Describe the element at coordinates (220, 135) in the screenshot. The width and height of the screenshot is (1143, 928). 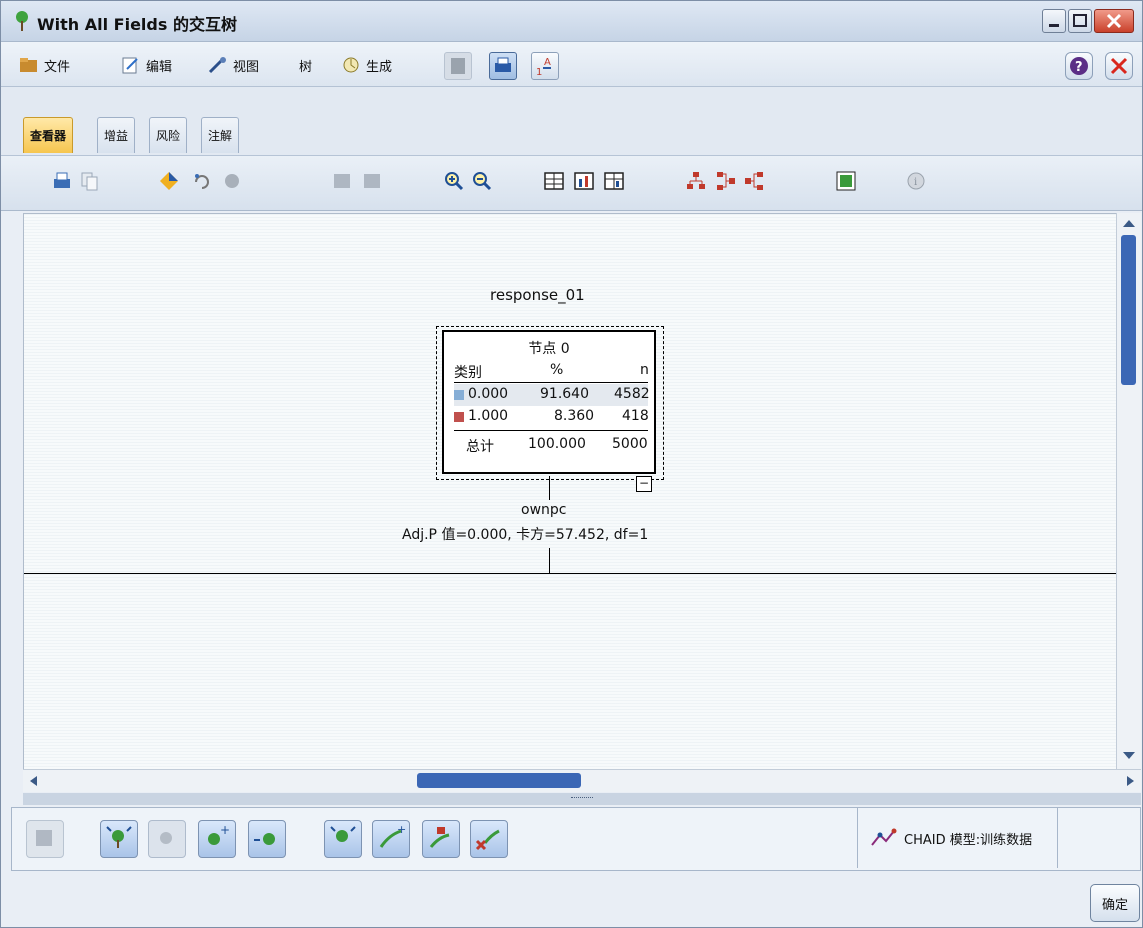
I see `tab-annotation: 注解` at that location.